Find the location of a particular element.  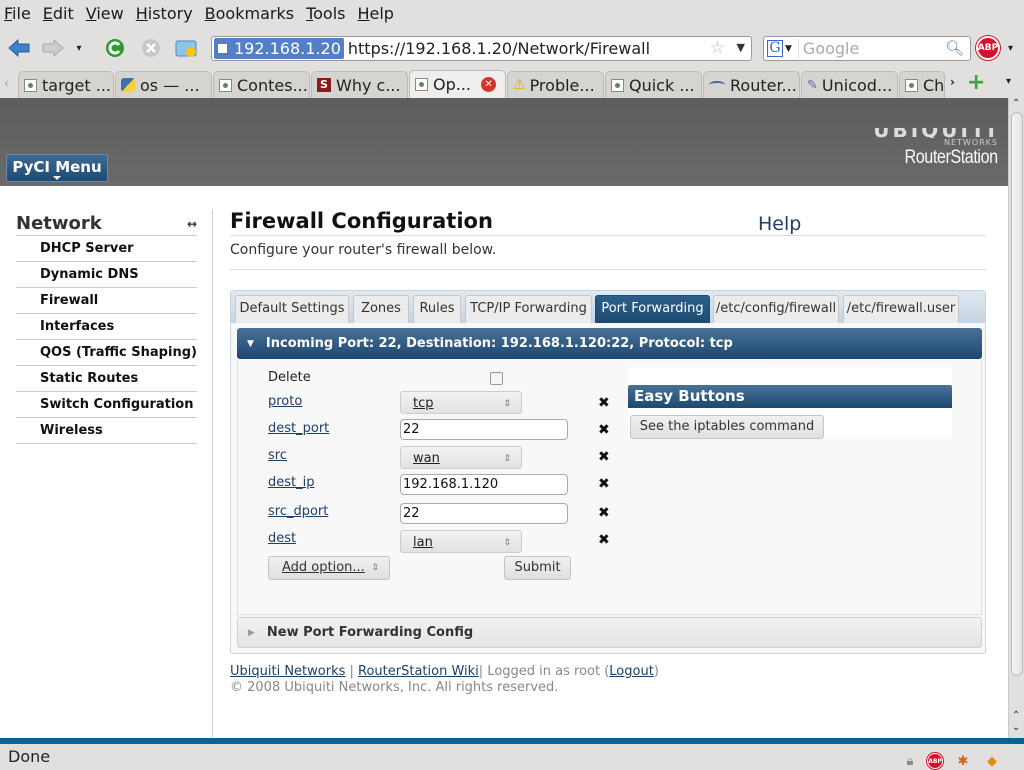

remove-proto-icon: ✖ is located at coordinates (604, 403).